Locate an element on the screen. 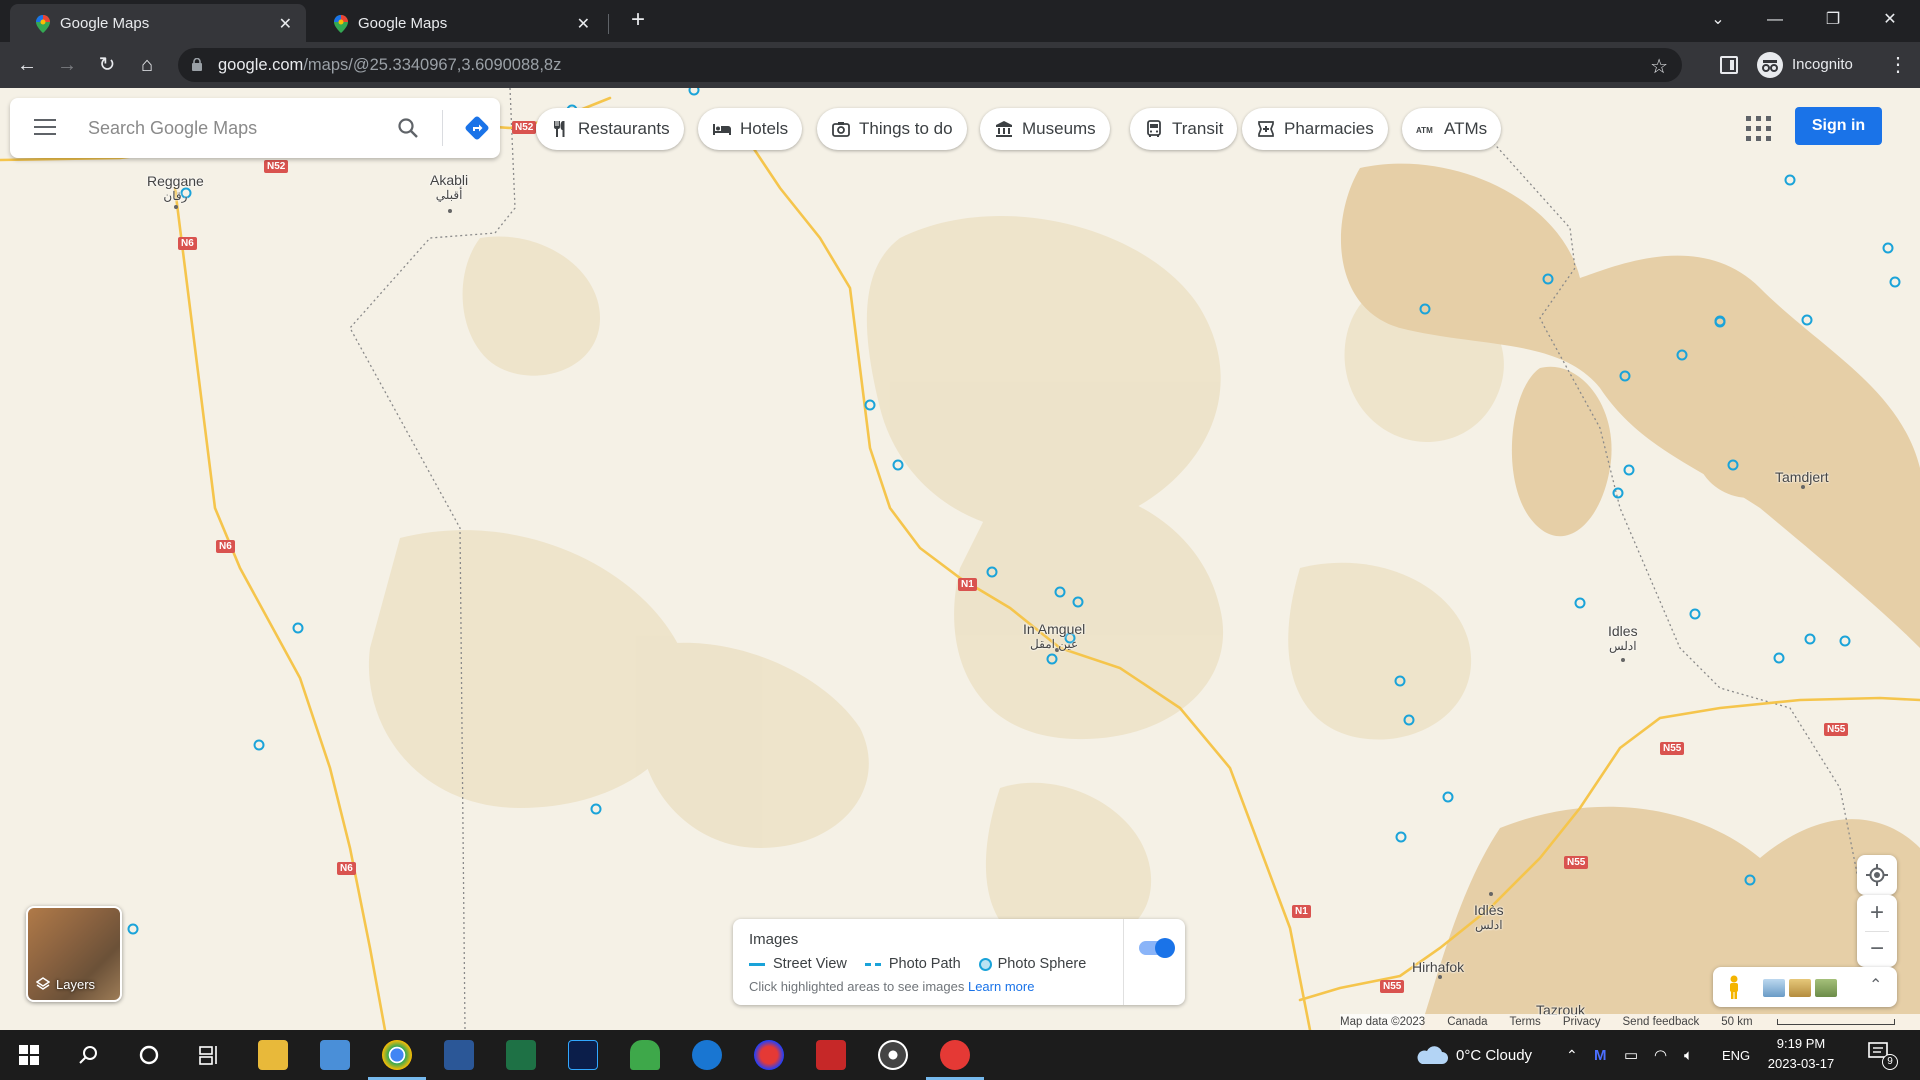 The height and width of the screenshot is (1080, 1920). side-panel-icon is located at coordinates (1729, 65).